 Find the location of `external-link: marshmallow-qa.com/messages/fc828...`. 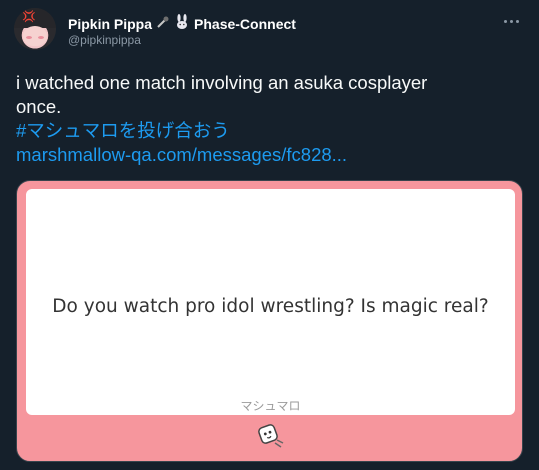

external-link: marshmallow-qa.com/messages/fc828... is located at coordinates (268, 155).